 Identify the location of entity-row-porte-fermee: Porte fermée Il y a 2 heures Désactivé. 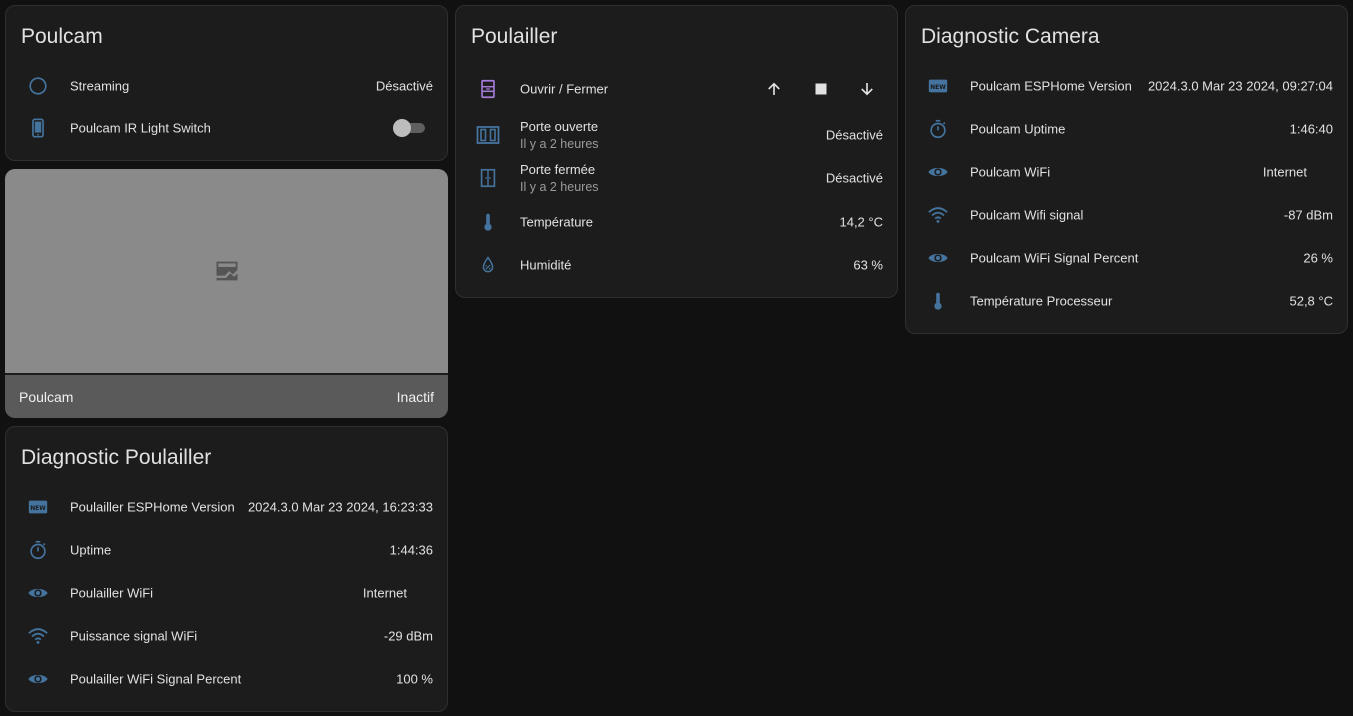
(676, 178).